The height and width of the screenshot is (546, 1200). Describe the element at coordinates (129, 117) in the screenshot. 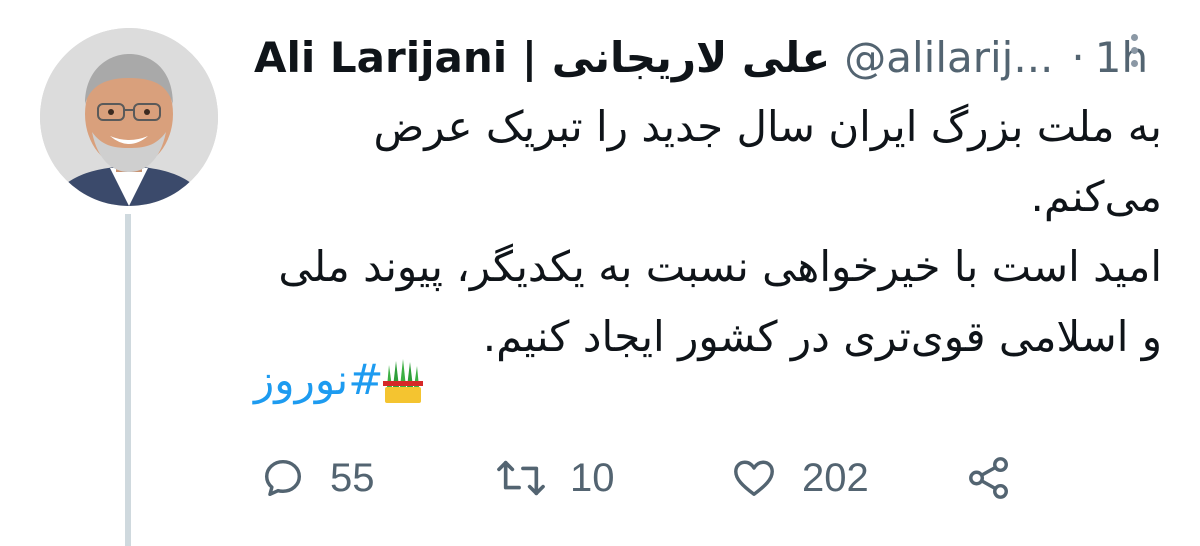

I see `avatar` at that location.